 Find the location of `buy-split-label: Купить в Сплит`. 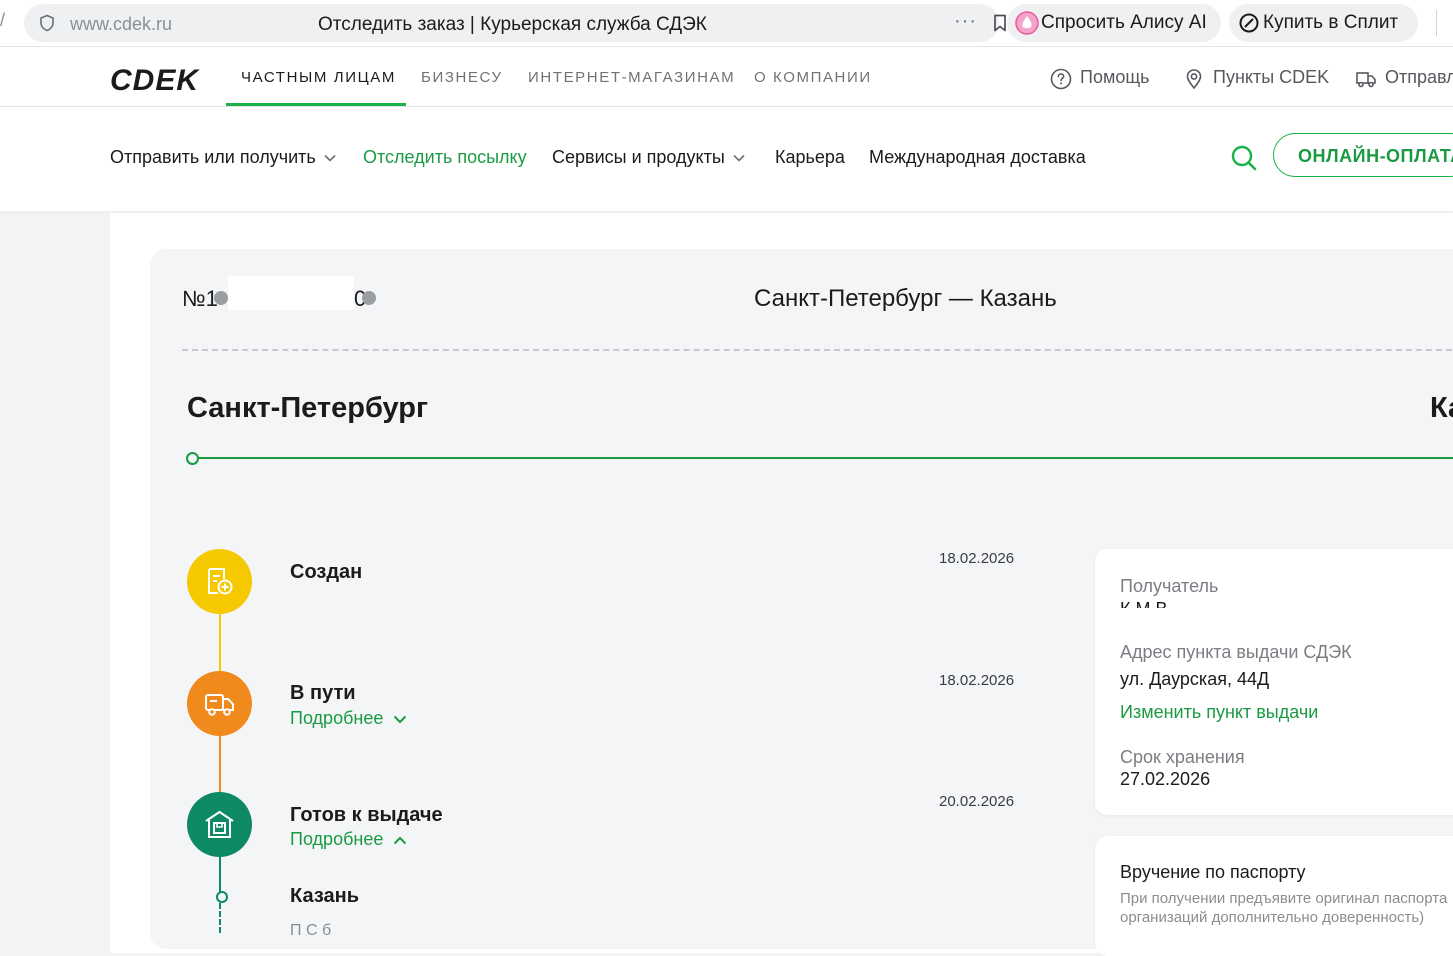

buy-split-label: Купить в Сплит is located at coordinates (1331, 22).